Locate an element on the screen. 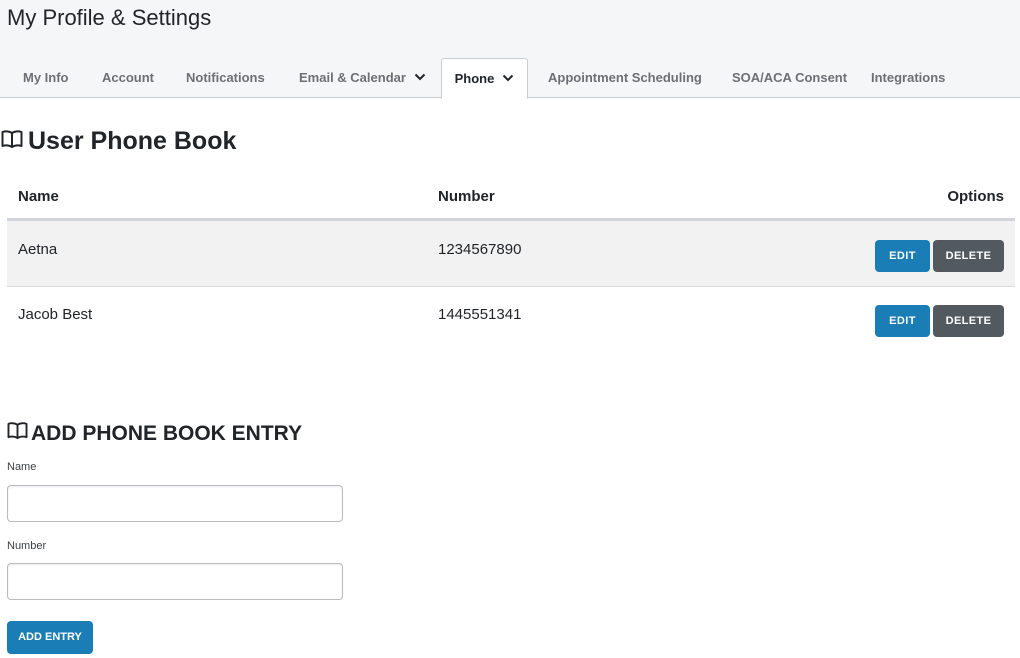 The height and width of the screenshot is (658, 1020). tab-label: Appointment Scheduling is located at coordinates (625, 77).